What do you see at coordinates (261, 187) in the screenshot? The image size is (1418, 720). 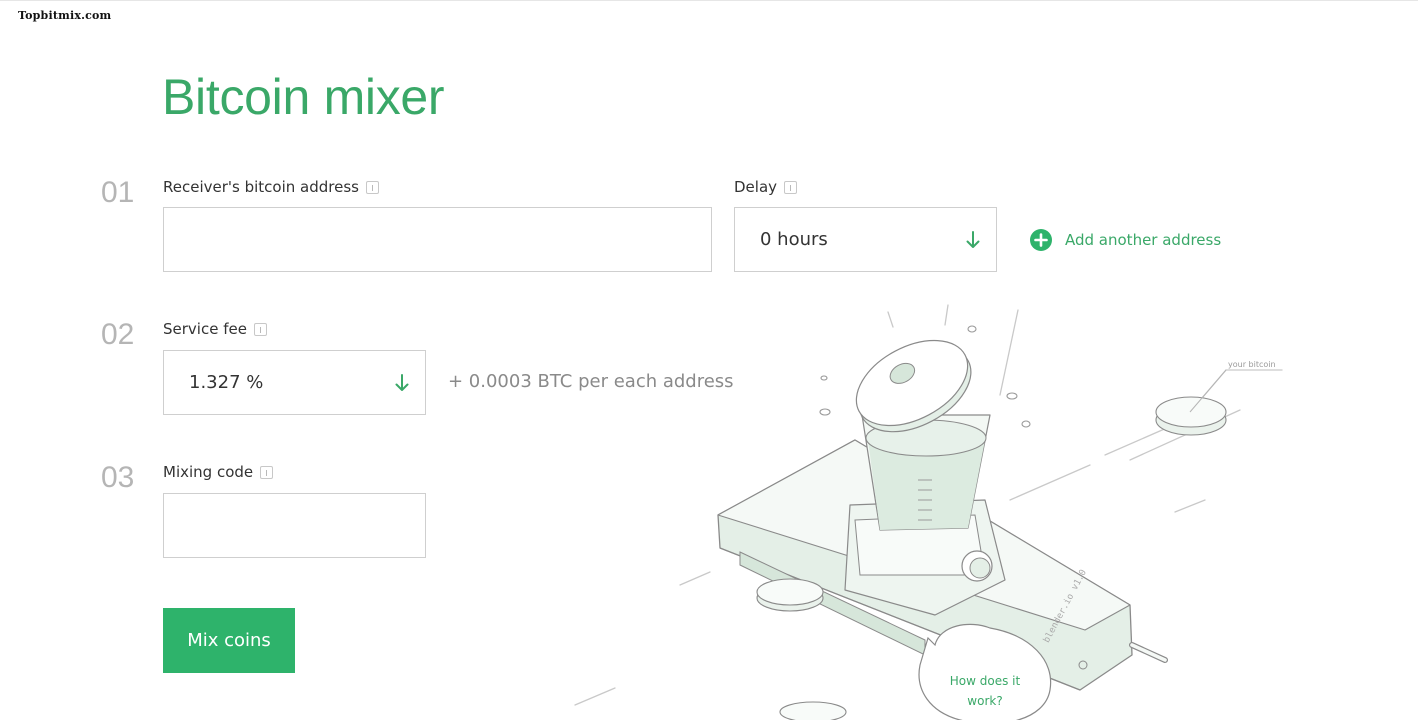 I see `receiver-address-label-text: Receiver's bitcoin address` at bounding box center [261, 187].